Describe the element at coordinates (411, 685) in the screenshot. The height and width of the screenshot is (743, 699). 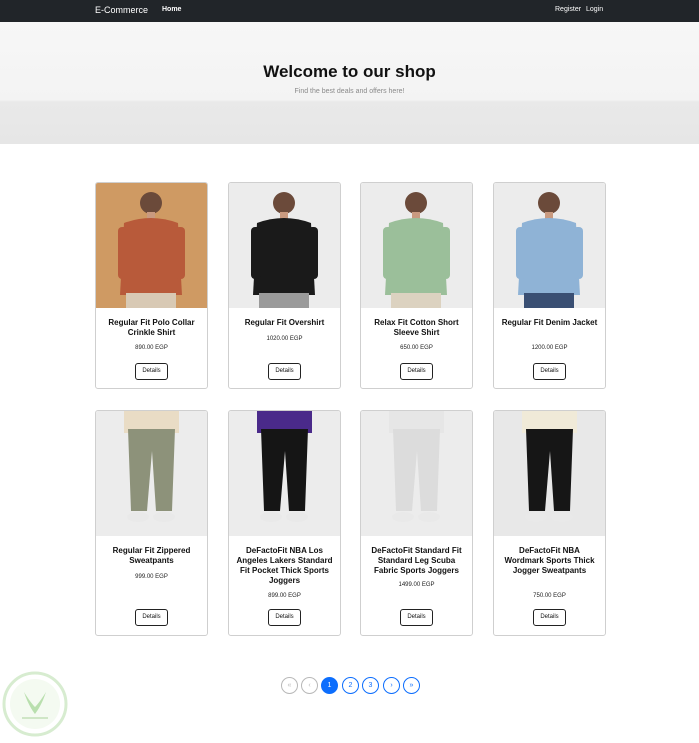
I see `pagination-last: »` at that location.